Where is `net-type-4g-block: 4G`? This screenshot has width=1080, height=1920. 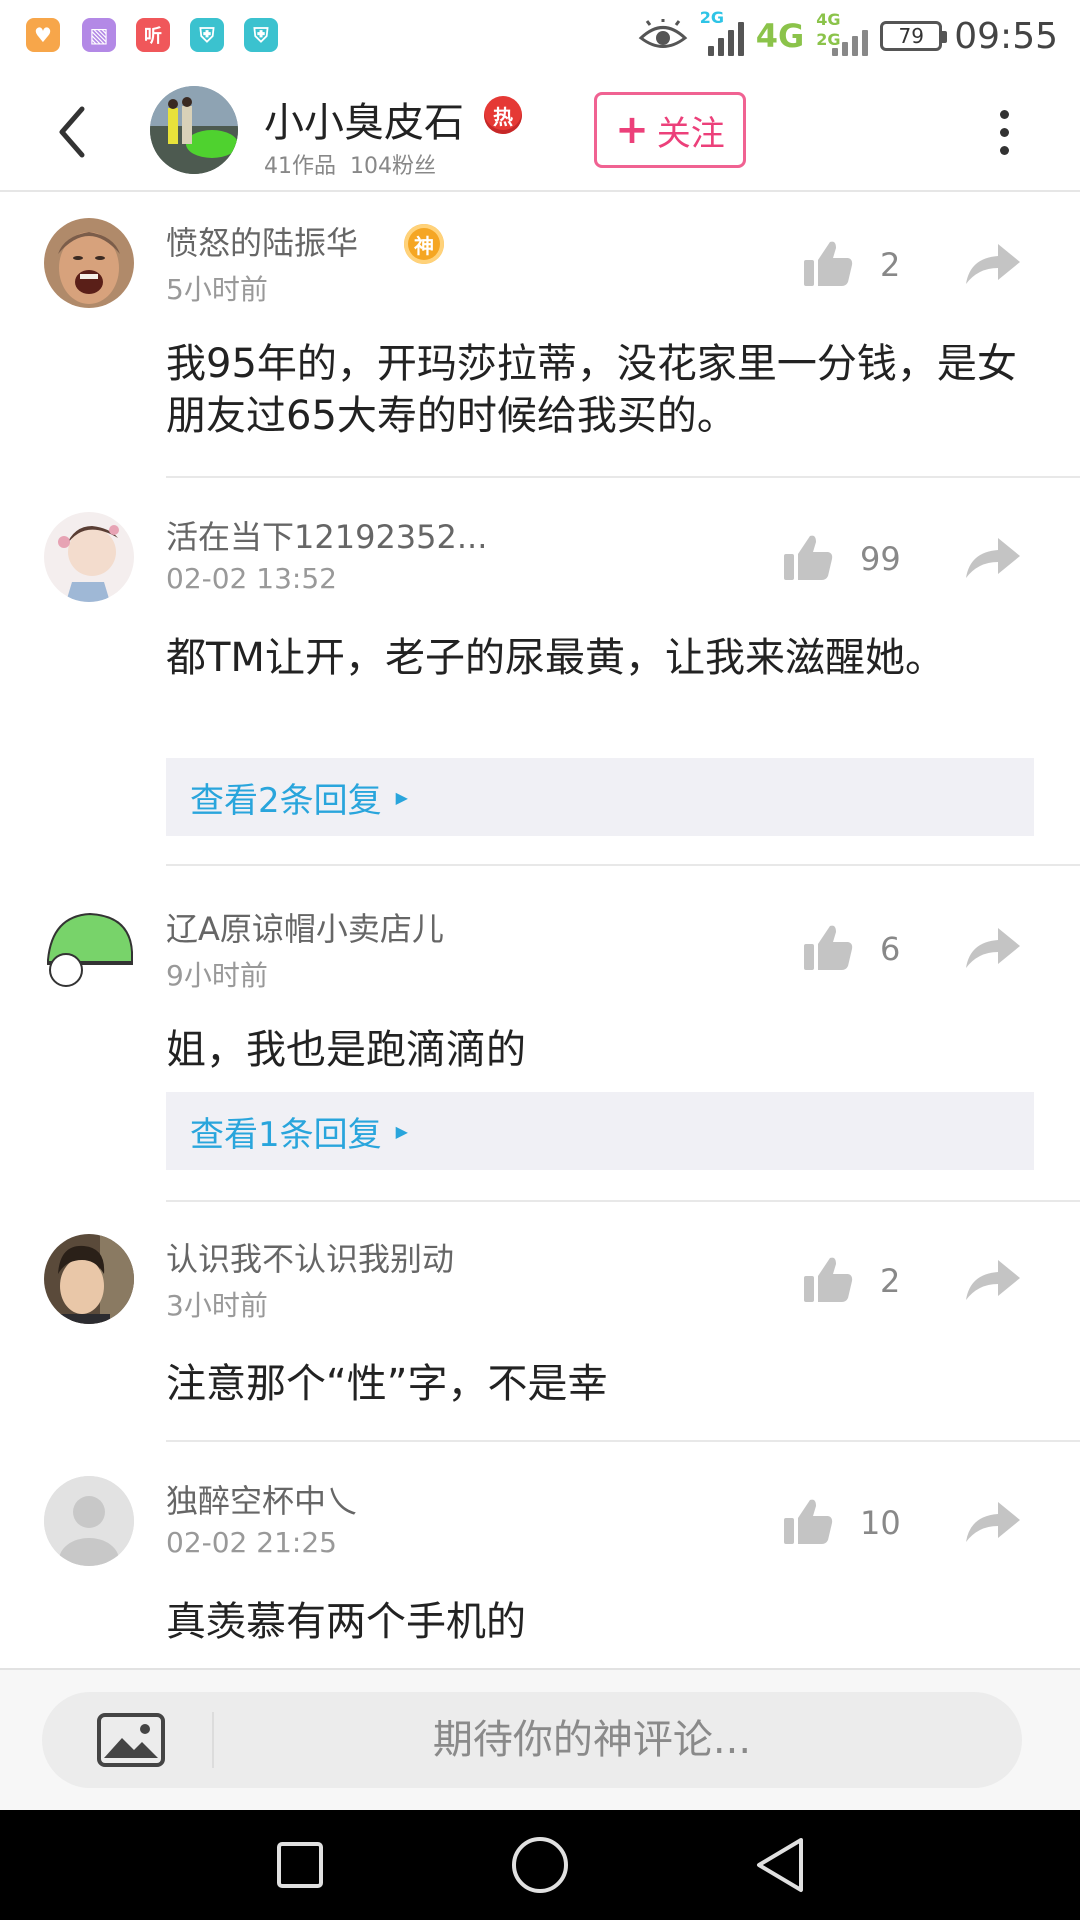 net-type-4g-block: 4G is located at coordinates (780, 36).